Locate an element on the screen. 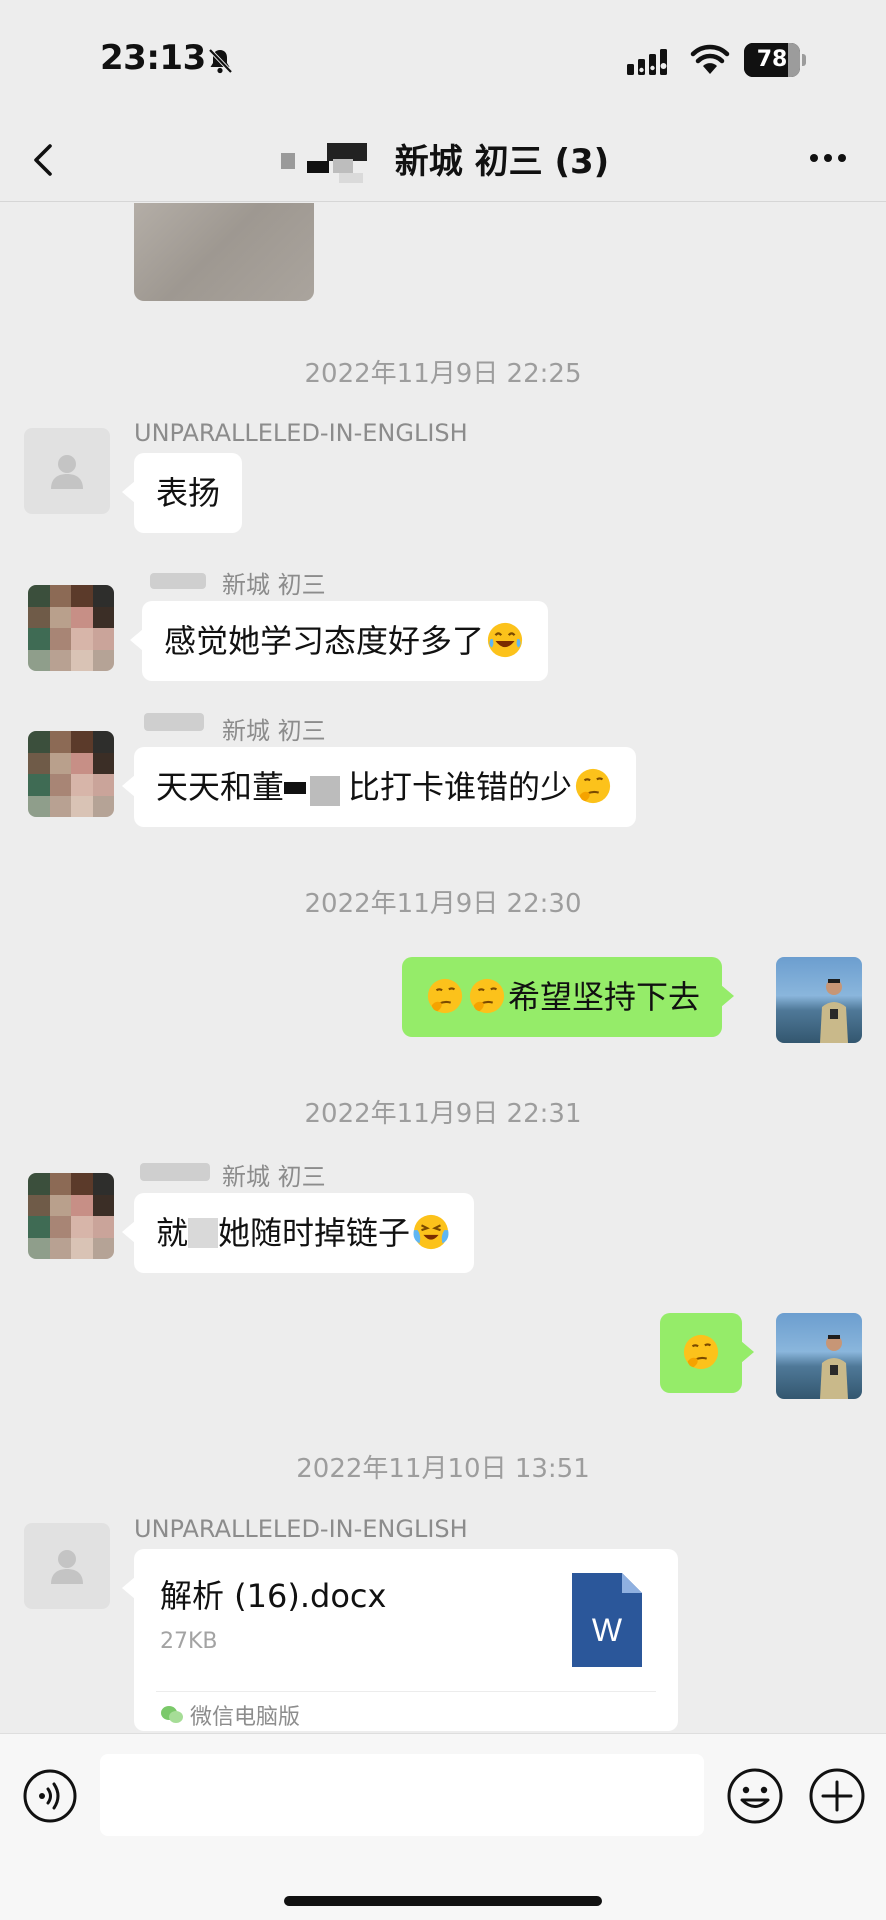  message-bubble: 感觉她学习态度好多了 is located at coordinates (339, 641).